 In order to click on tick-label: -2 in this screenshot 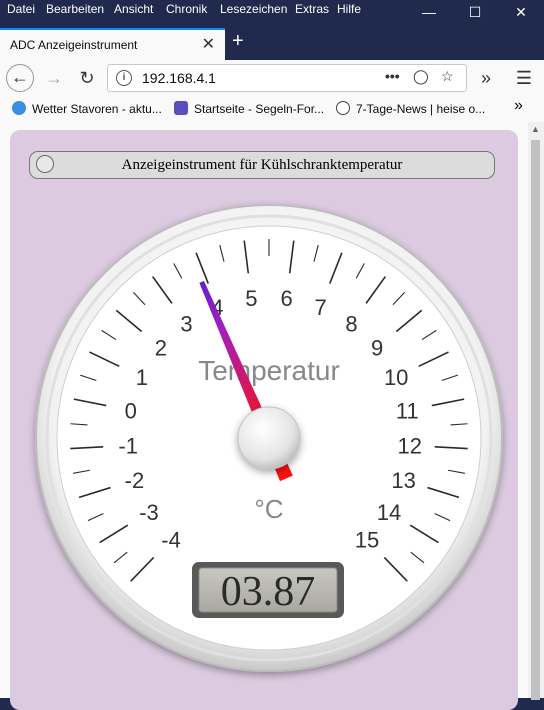, I will do `click(135, 480)`.